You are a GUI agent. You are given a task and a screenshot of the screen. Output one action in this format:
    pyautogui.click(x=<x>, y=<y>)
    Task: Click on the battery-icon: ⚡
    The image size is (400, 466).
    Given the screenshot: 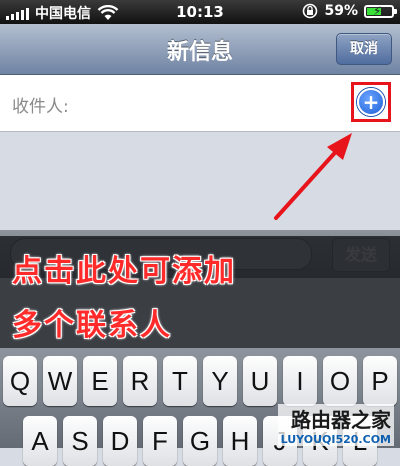 What is the action you would take?
    pyautogui.click(x=380, y=10)
    